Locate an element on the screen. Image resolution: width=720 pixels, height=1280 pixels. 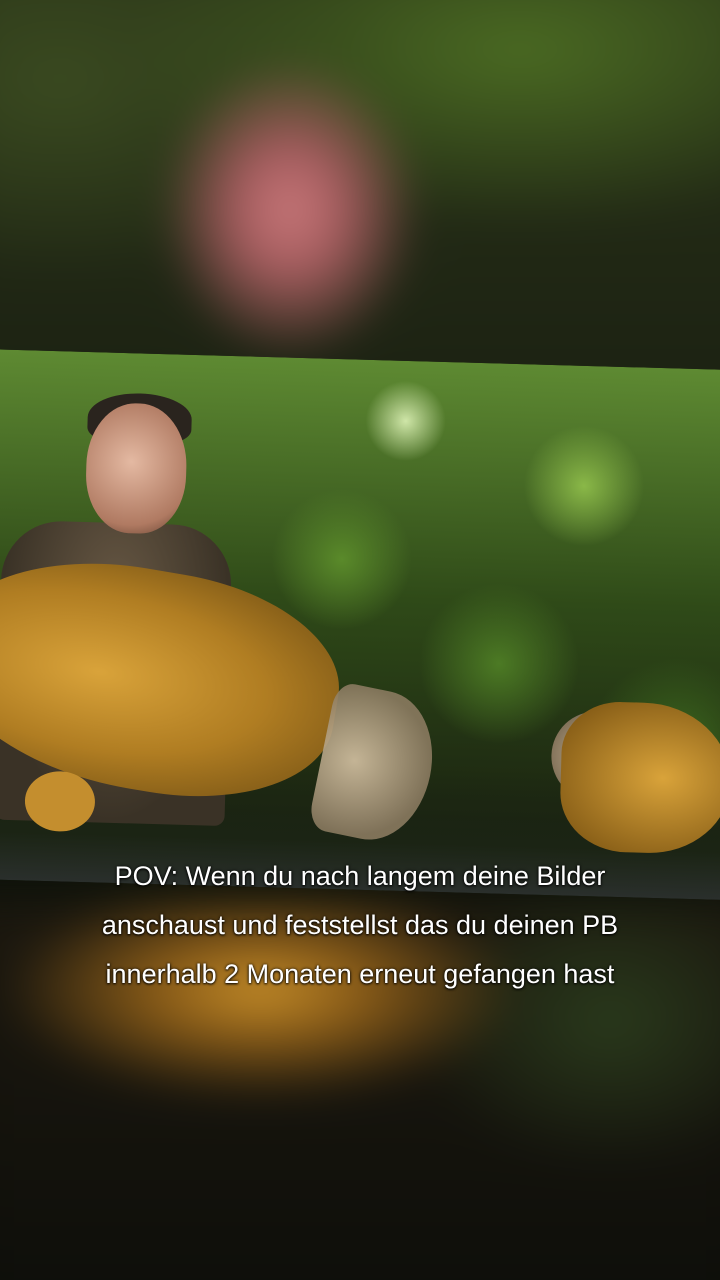
caption-line-3: innerhalb 2 Monaten erneut gefangen hast is located at coordinates (360, 974).